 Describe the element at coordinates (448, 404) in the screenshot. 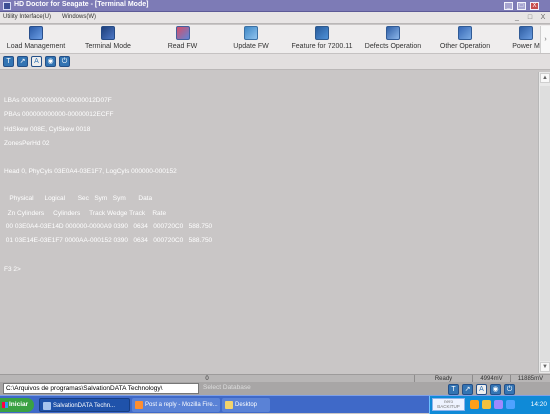

I see `nero-backitup-icon: nero BACKITUP` at that location.